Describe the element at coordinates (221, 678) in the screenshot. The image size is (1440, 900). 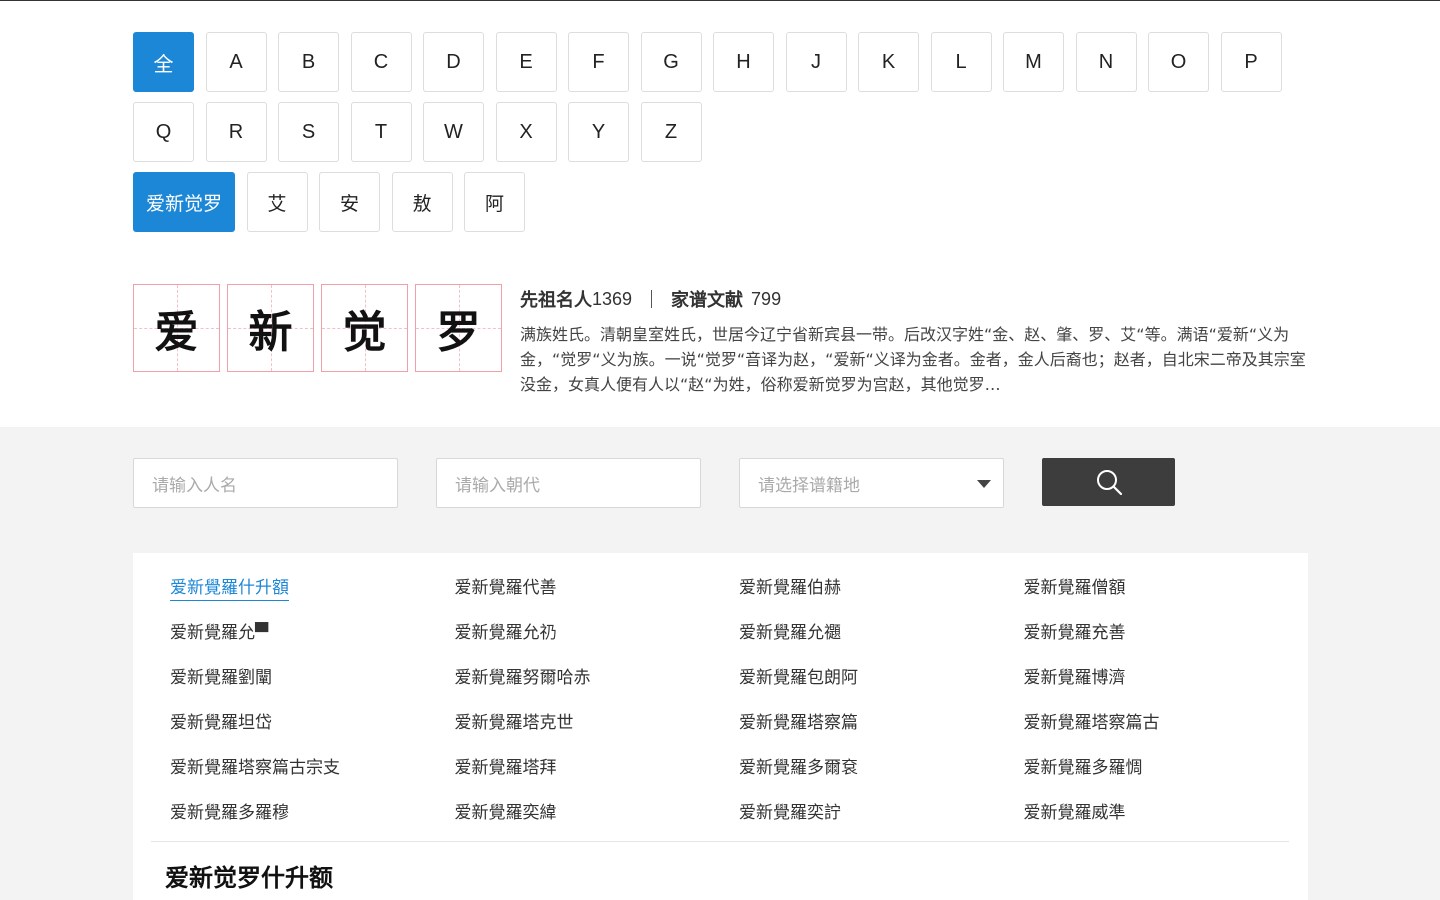
I see `person-link: 爱新覺羅劉闡` at that location.